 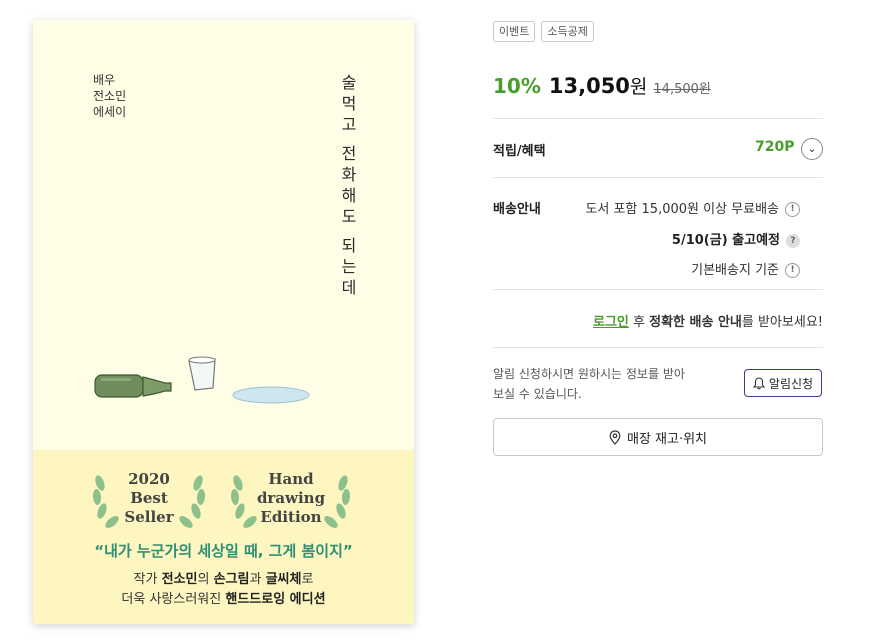 I want to click on shipping-address-info: 기본배송지 기준!, so click(x=745, y=268).